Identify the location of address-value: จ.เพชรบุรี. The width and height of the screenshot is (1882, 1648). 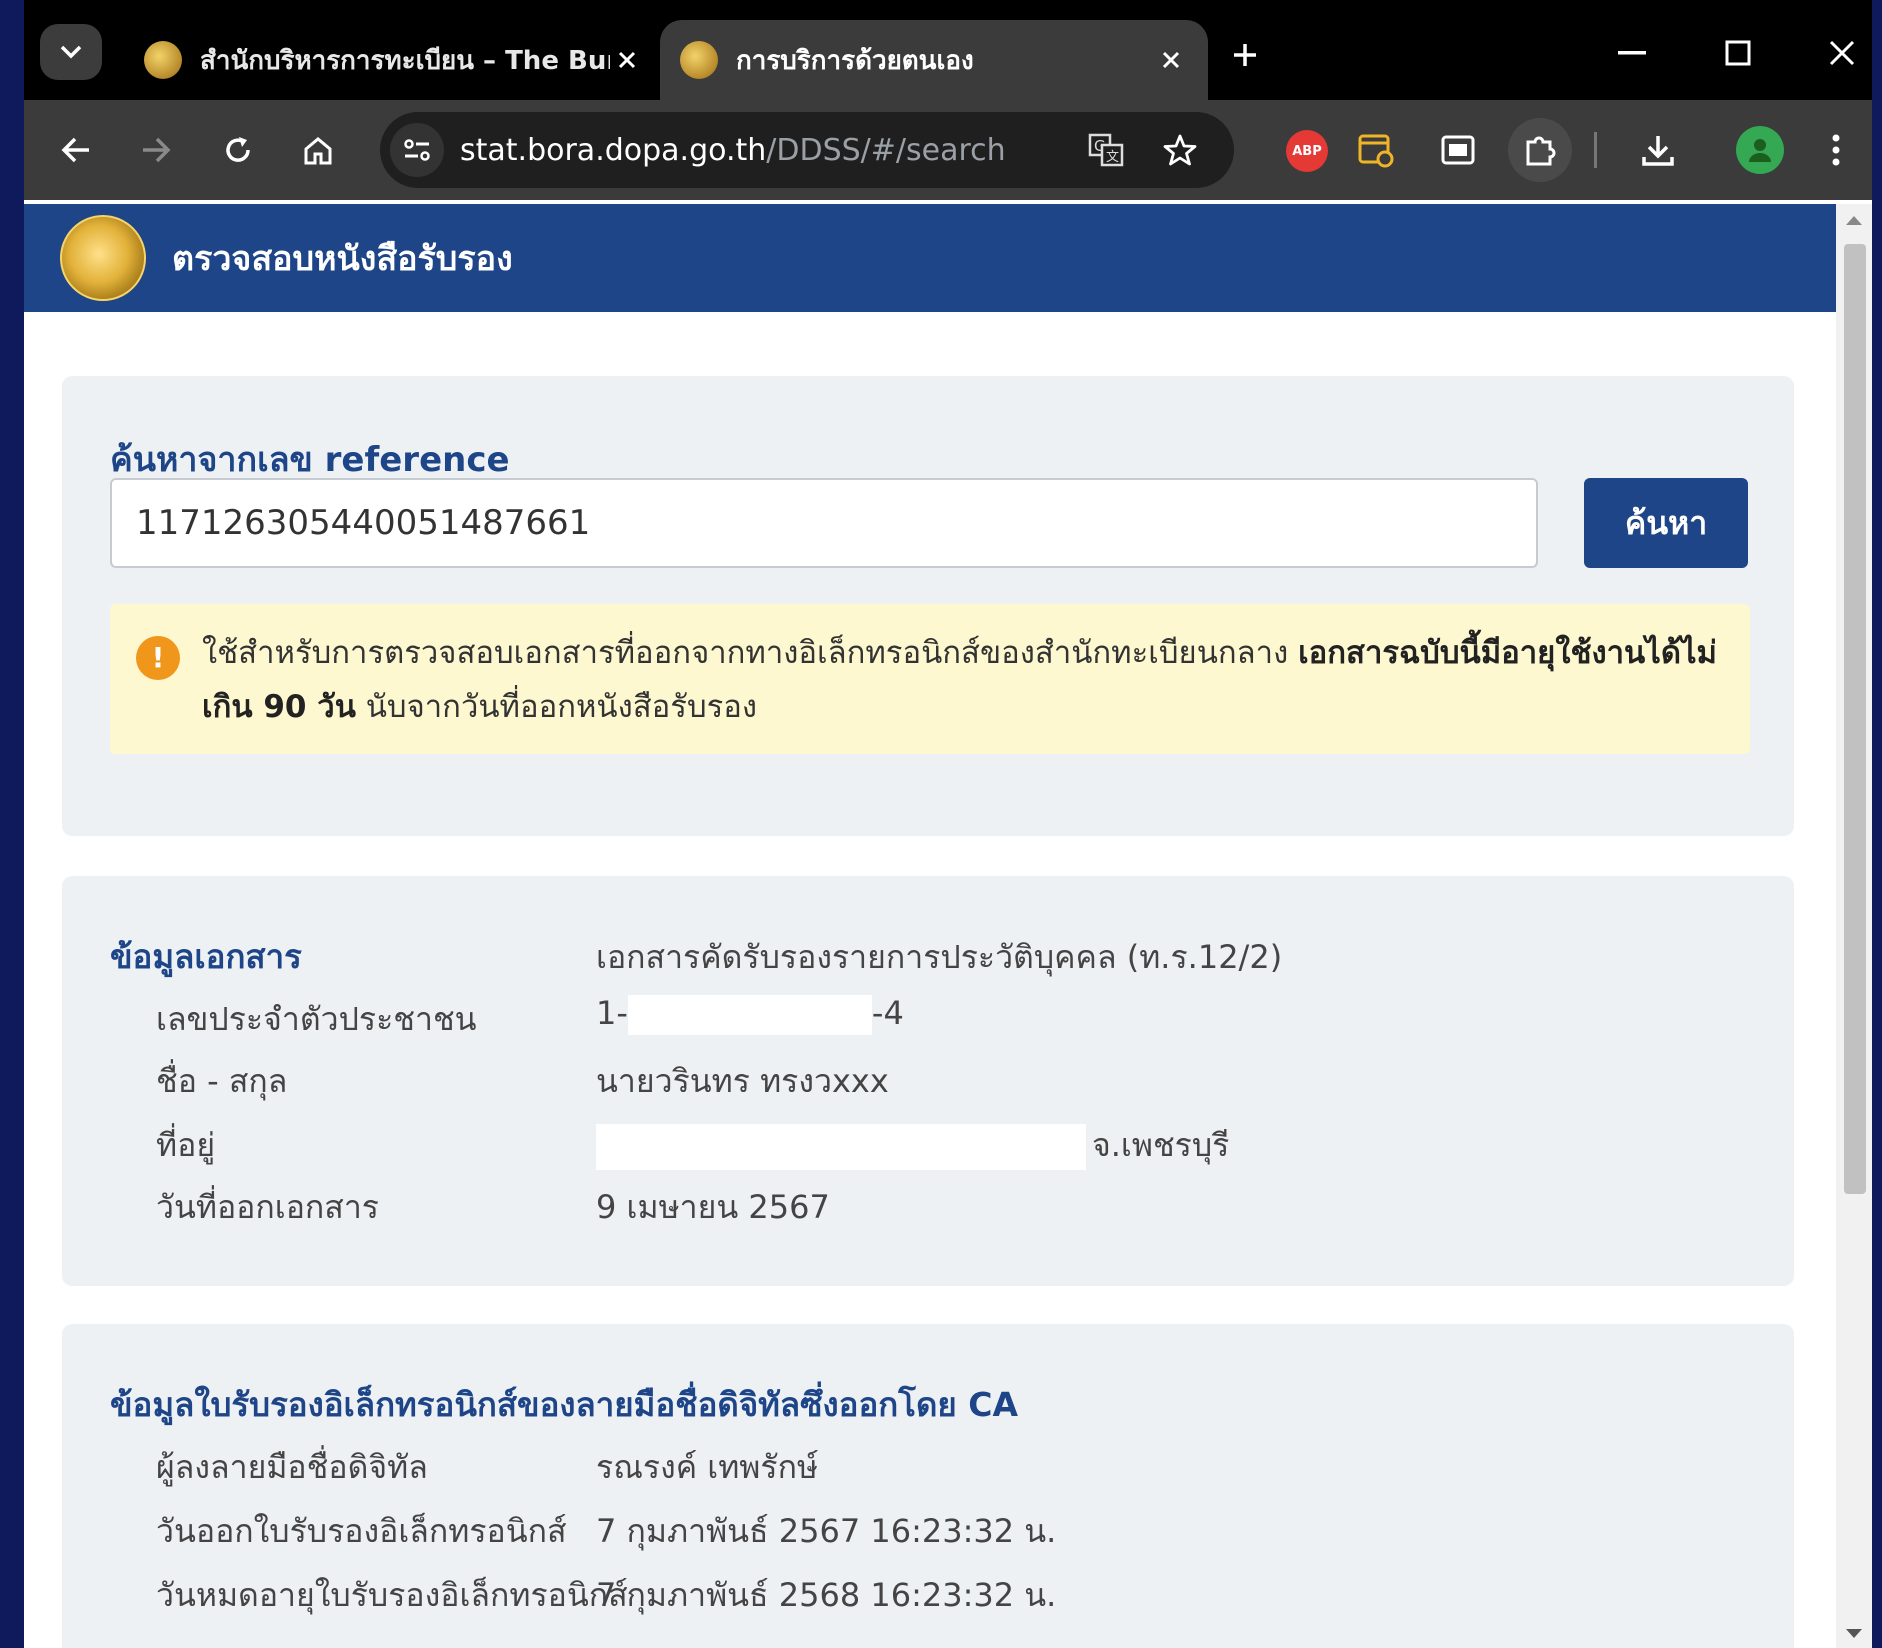
(912, 1145).